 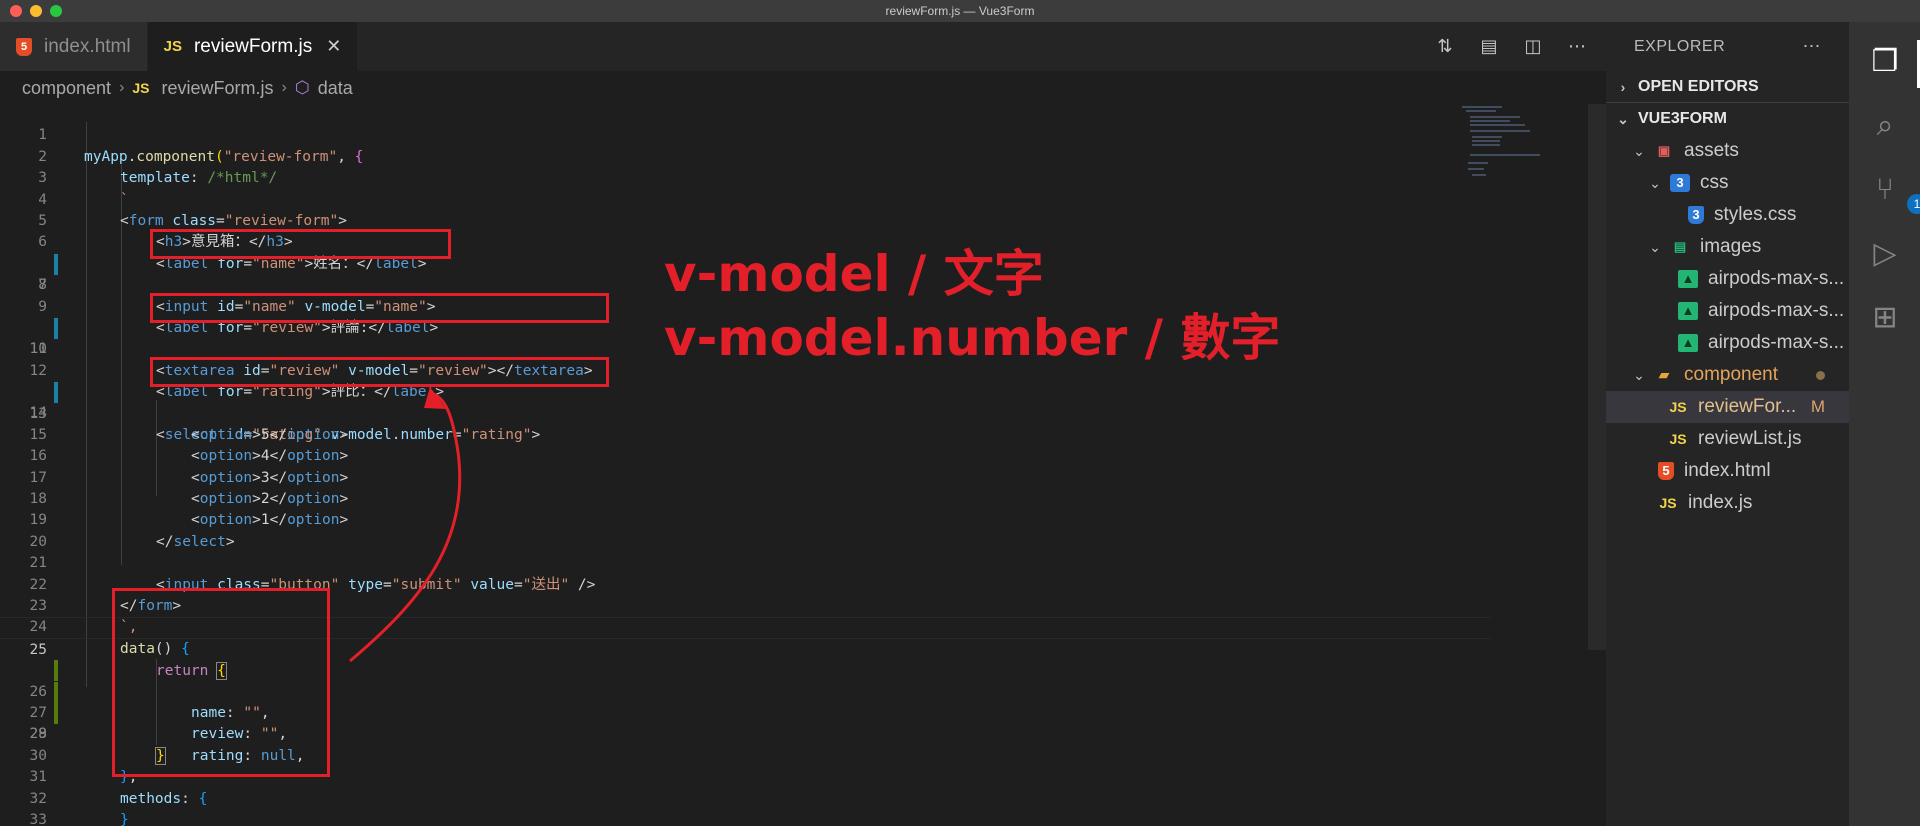 What do you see at coordinates (1623, 86) in the screenshot?
I see `chevron-right-icon: ›` at bounding box center [1623, 86].